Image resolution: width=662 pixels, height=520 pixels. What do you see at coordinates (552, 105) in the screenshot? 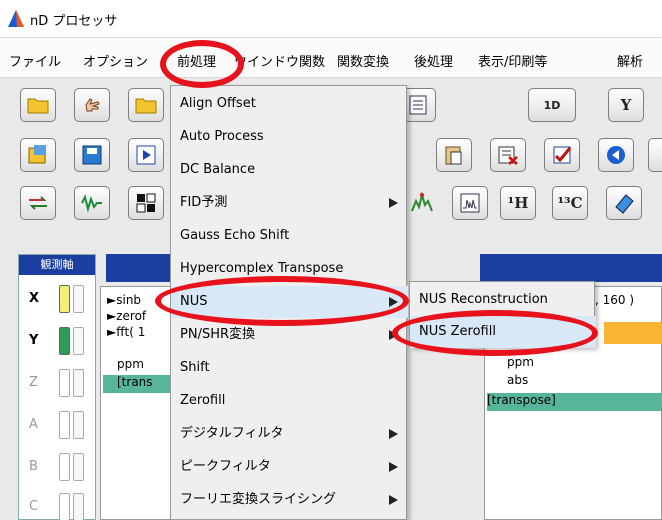
I see `view-1d-button: 1D` at bounding box center [552, 105].